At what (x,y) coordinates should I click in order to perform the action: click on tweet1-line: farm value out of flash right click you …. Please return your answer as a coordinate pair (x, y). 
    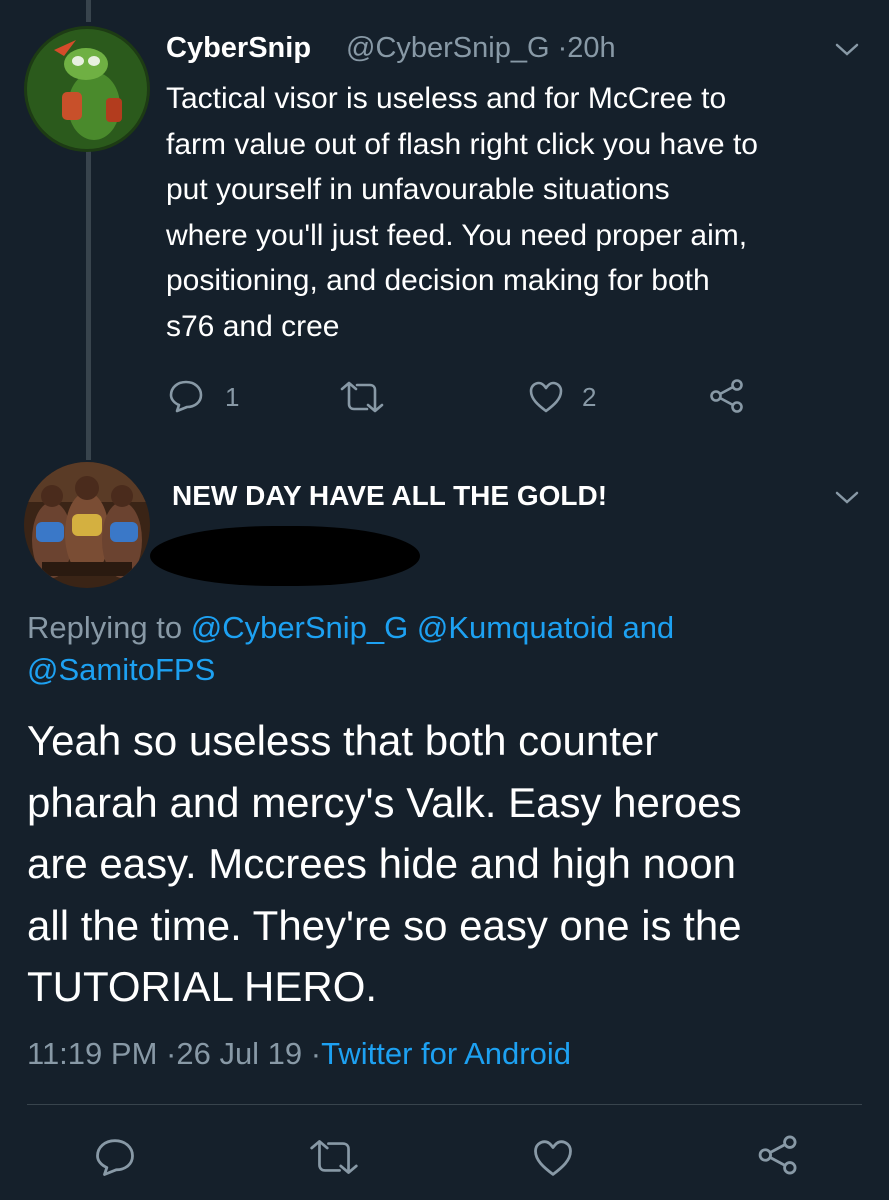
    Looking at the image, I should click on (462, 144).